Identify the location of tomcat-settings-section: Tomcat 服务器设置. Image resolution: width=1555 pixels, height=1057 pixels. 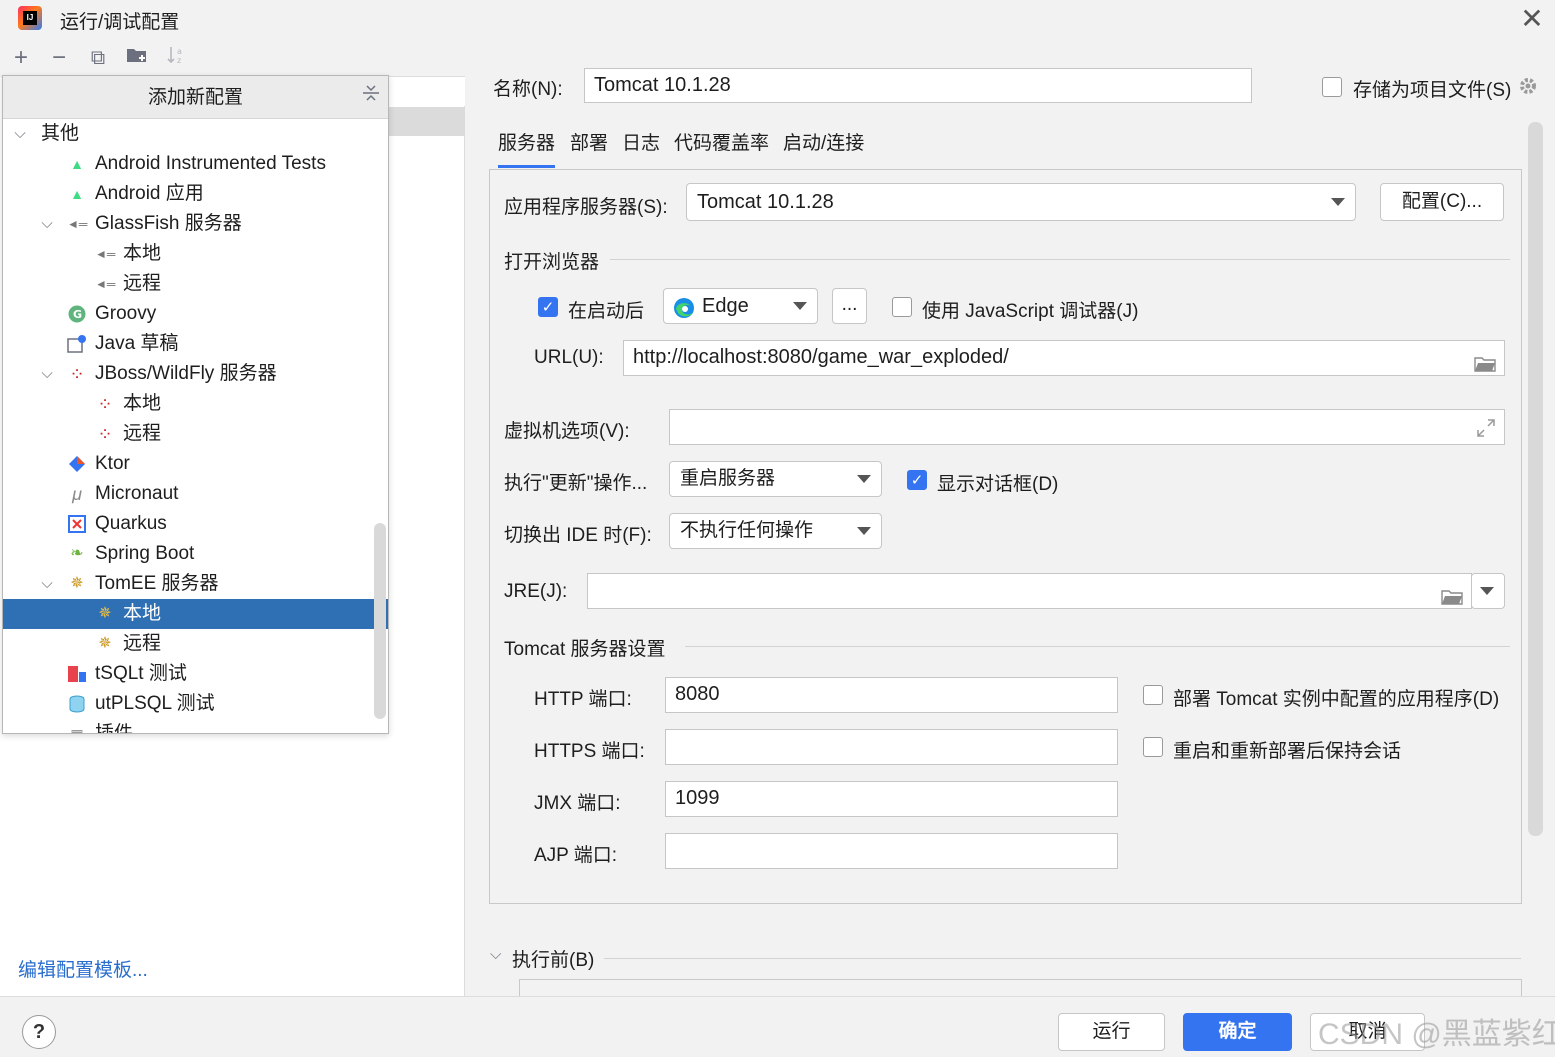
(585, 649).